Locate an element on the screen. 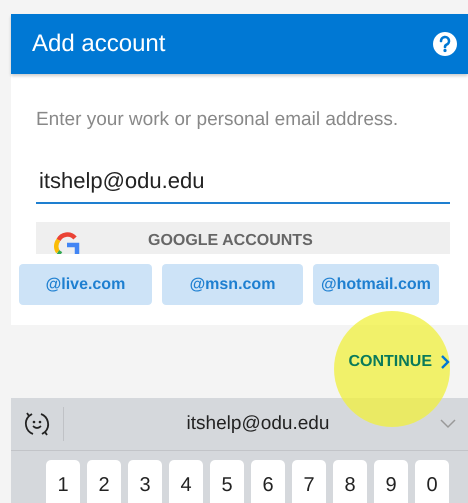 This screenshot has height=503, width=468. keyboard-key: 2 is located at coordinates (104, 481).